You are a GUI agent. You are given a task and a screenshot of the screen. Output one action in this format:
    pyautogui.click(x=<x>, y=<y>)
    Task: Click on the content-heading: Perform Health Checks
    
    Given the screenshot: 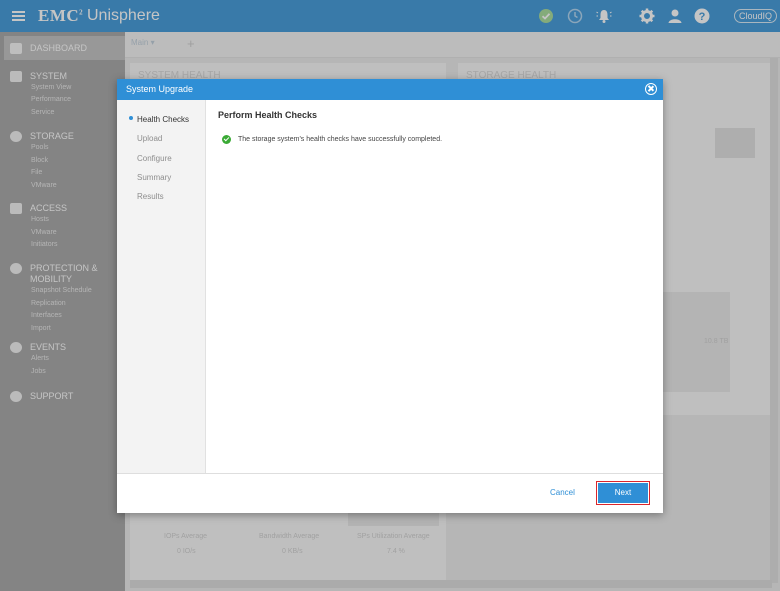 What is the action you would take?
    pyautogui.click(x=268, y=115)
    